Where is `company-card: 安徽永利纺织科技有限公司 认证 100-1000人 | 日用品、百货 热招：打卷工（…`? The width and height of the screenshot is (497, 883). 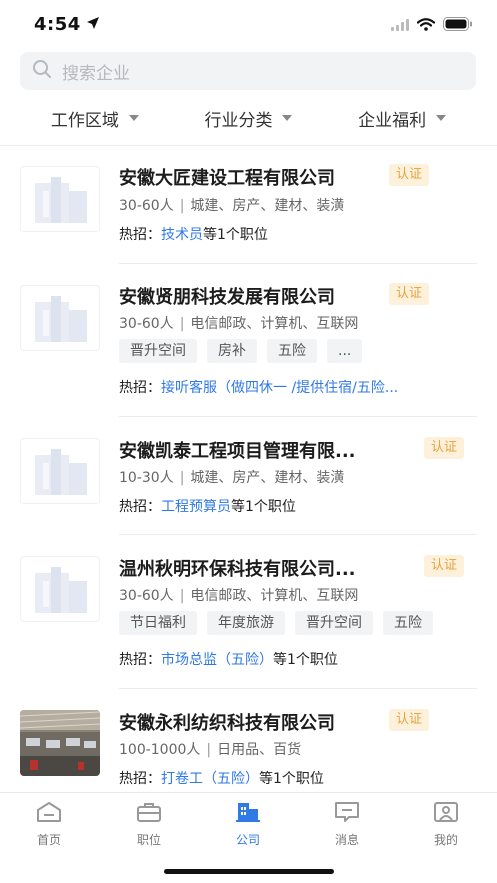 company-card: 安徽永利纺织科技有限公司 认证 100-1000人 | 日用品、百货 热招：打卷工（… is located at coordinates (248, 744).